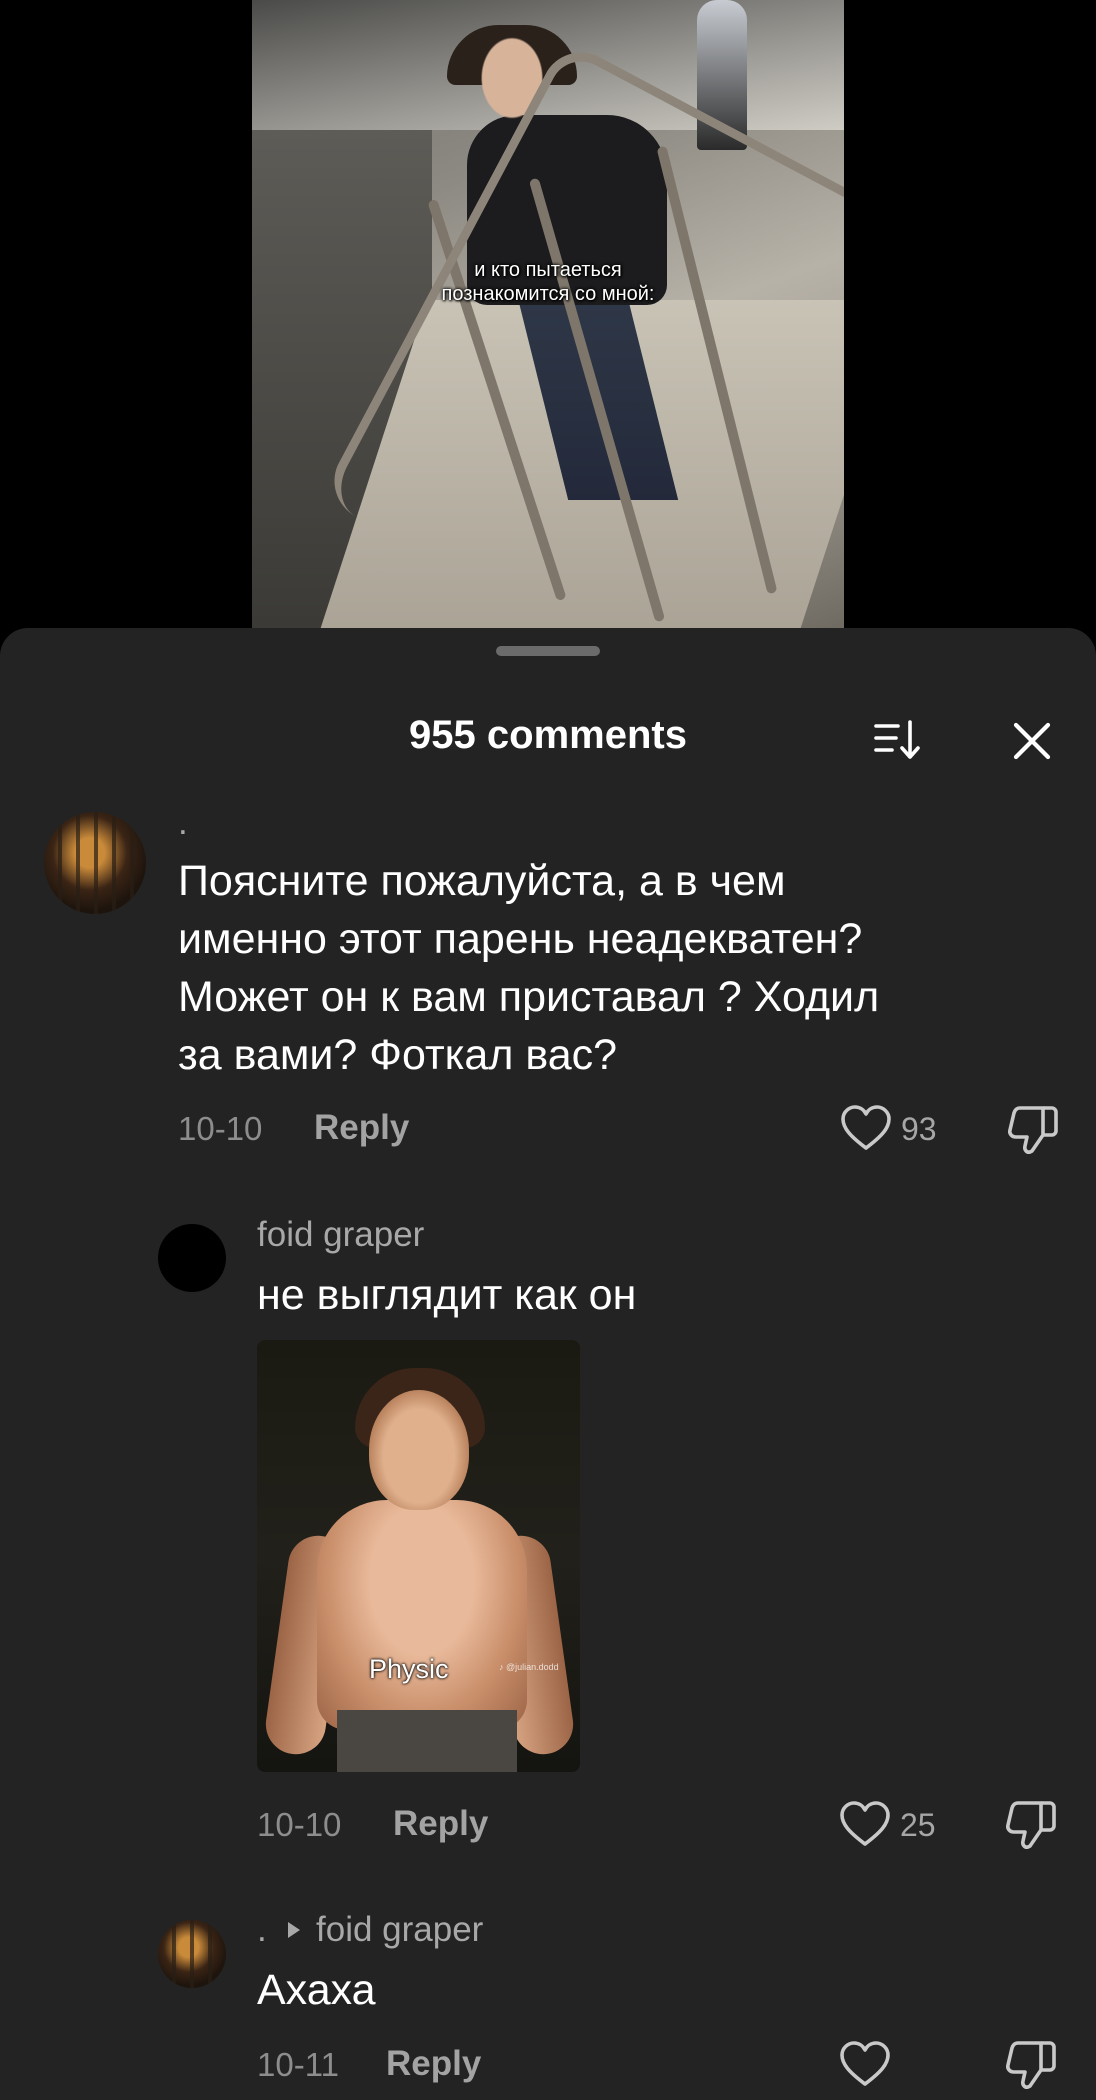 This screenshot has height=2100, width=1096. What do you see at coordinates (548, 282) in the screenshot?
I see `video-caption: и кто пытаеться познакомится со мной:` at bounding box center [548, 282].